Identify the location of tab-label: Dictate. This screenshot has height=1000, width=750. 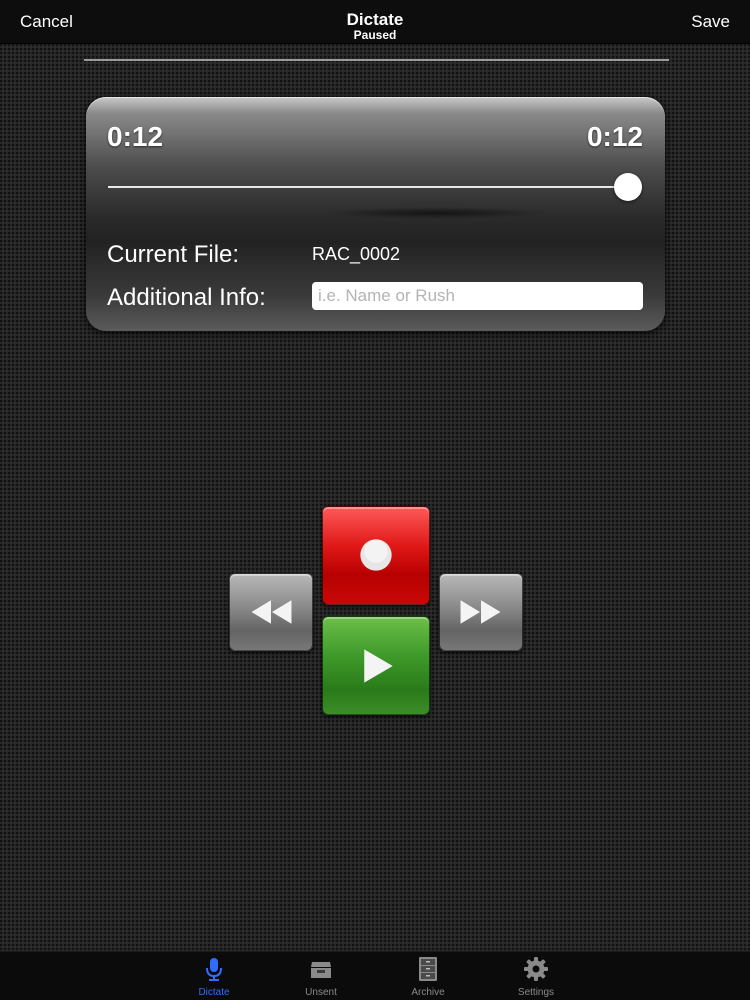
(214, 992).